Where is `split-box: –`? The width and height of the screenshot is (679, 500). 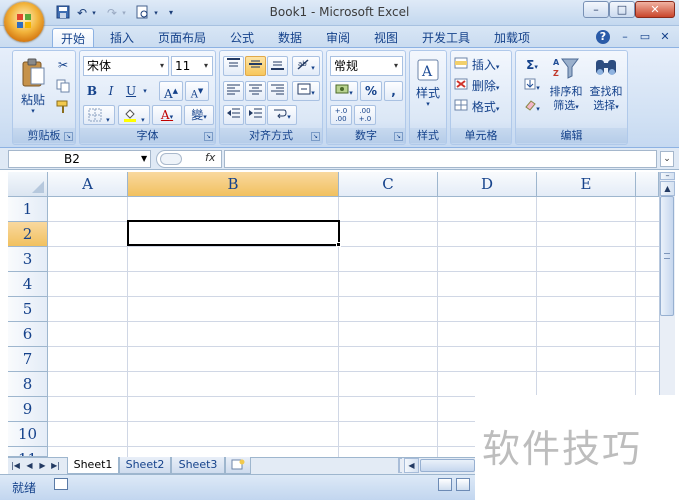
split-box: – is located at coordinates (667, 176).